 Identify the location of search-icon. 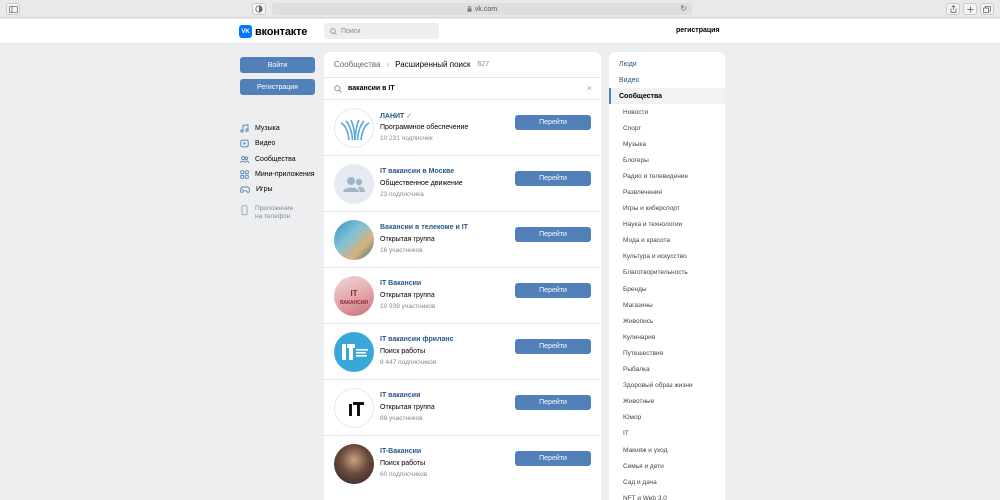
(333, 31).